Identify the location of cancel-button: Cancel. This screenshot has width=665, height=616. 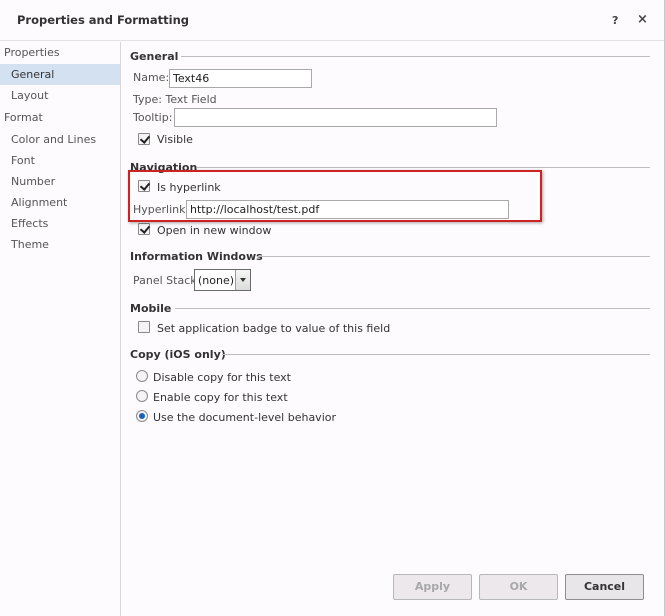
(604, 587).